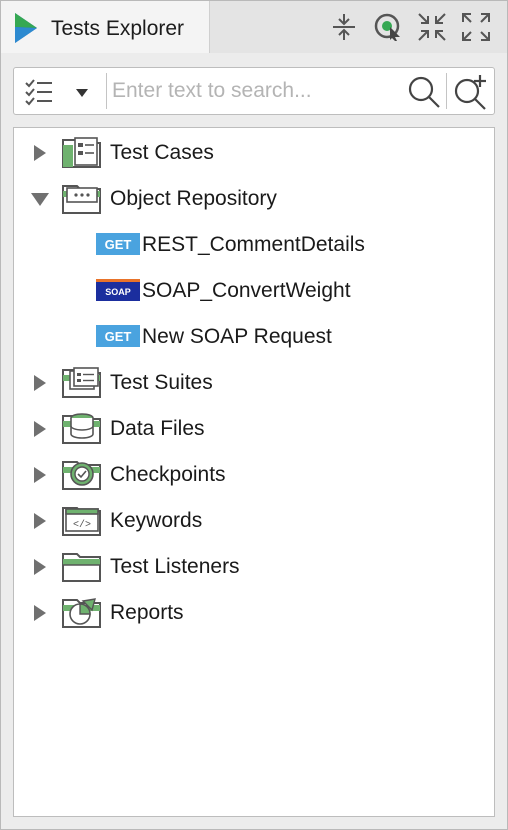 This screenshot has width=508, height=830. I want to click on collapse-vertical-icon, so click(344, 27).